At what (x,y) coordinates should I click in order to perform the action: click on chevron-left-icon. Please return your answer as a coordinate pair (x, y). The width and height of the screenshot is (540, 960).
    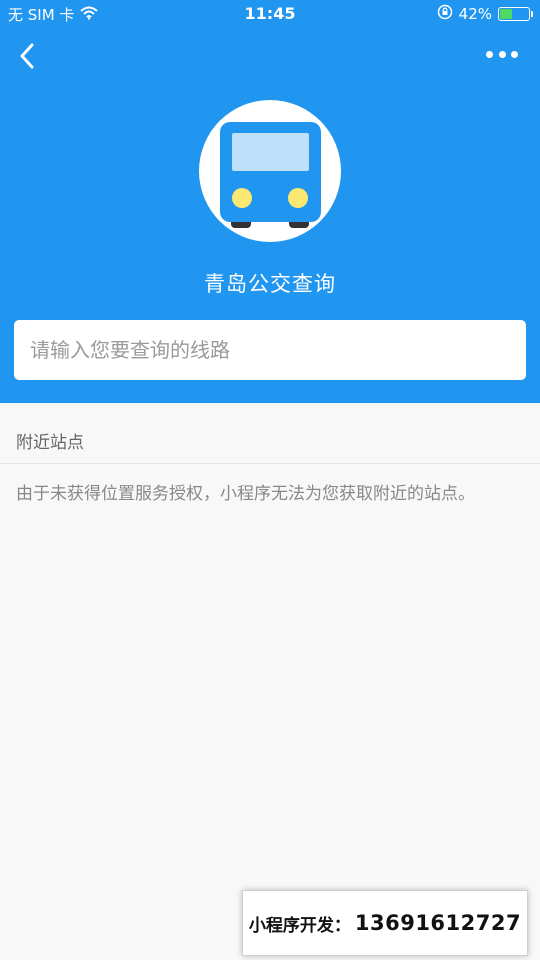
    Looking at the image, I should click on (27, 56).